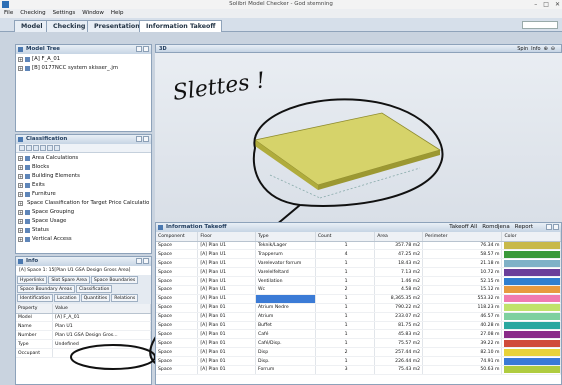 The height and width of the screenshot is (385, 562). Describe the element at coordinates (83, 221) in the screenshot. I see `classification-item: + Space Usage` at that location.